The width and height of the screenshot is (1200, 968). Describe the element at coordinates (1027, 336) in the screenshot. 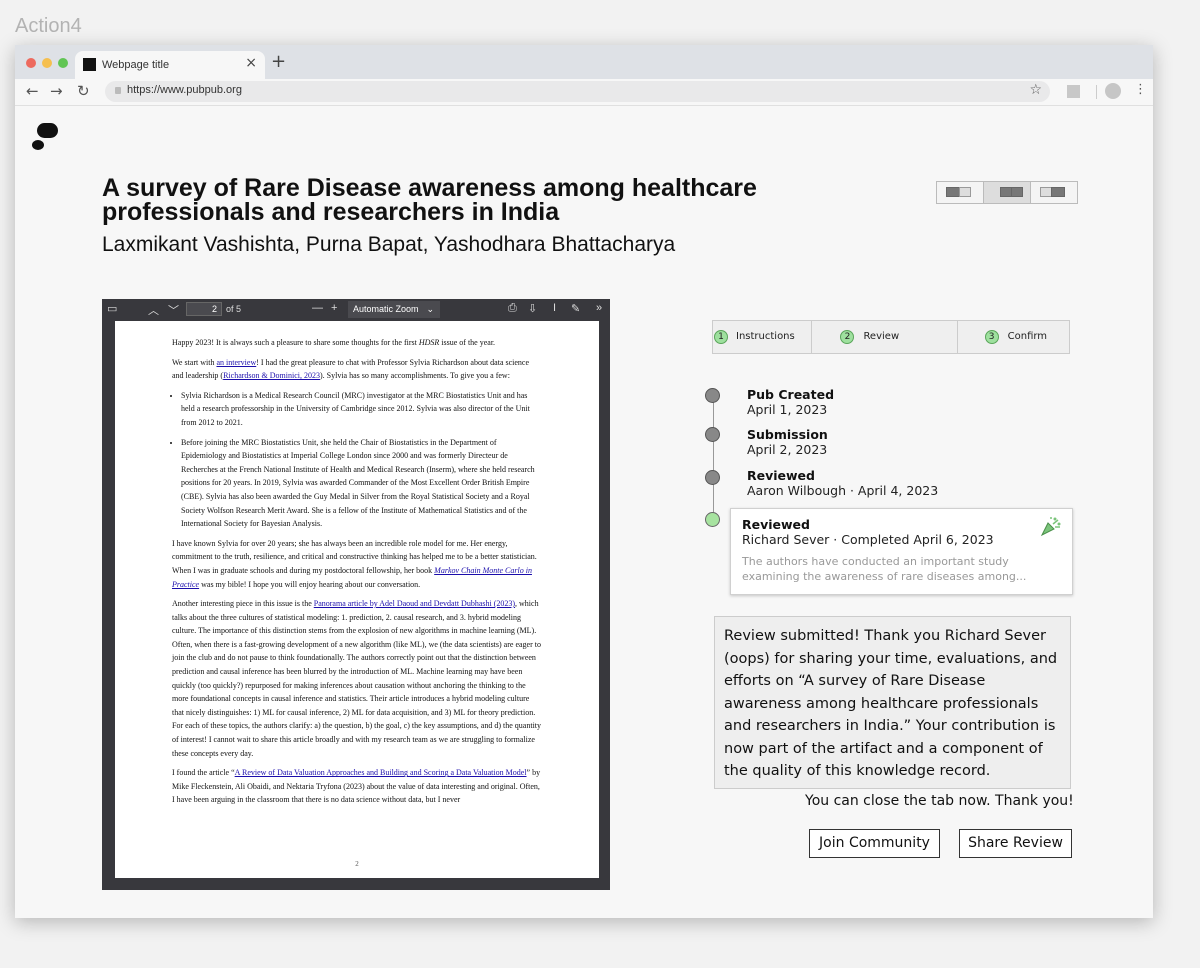

I see `step-label: Confirm` at that location.